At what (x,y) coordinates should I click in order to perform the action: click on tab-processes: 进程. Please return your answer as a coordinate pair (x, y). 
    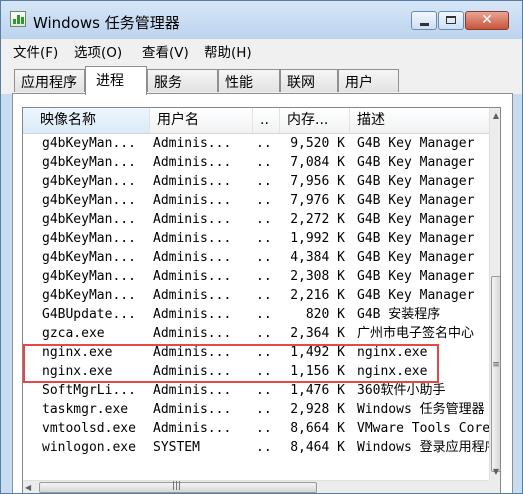
    Looking at the image, I should click on (116, 80).